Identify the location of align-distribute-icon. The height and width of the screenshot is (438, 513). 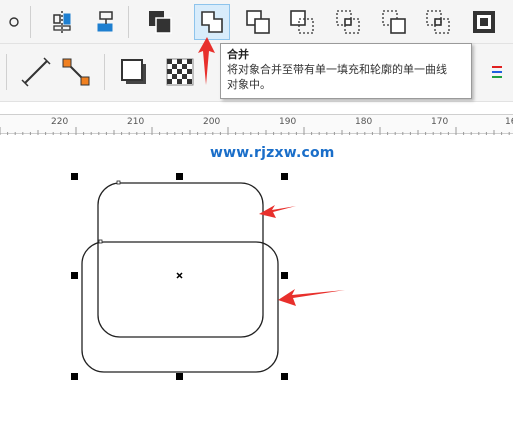
(62, 22).